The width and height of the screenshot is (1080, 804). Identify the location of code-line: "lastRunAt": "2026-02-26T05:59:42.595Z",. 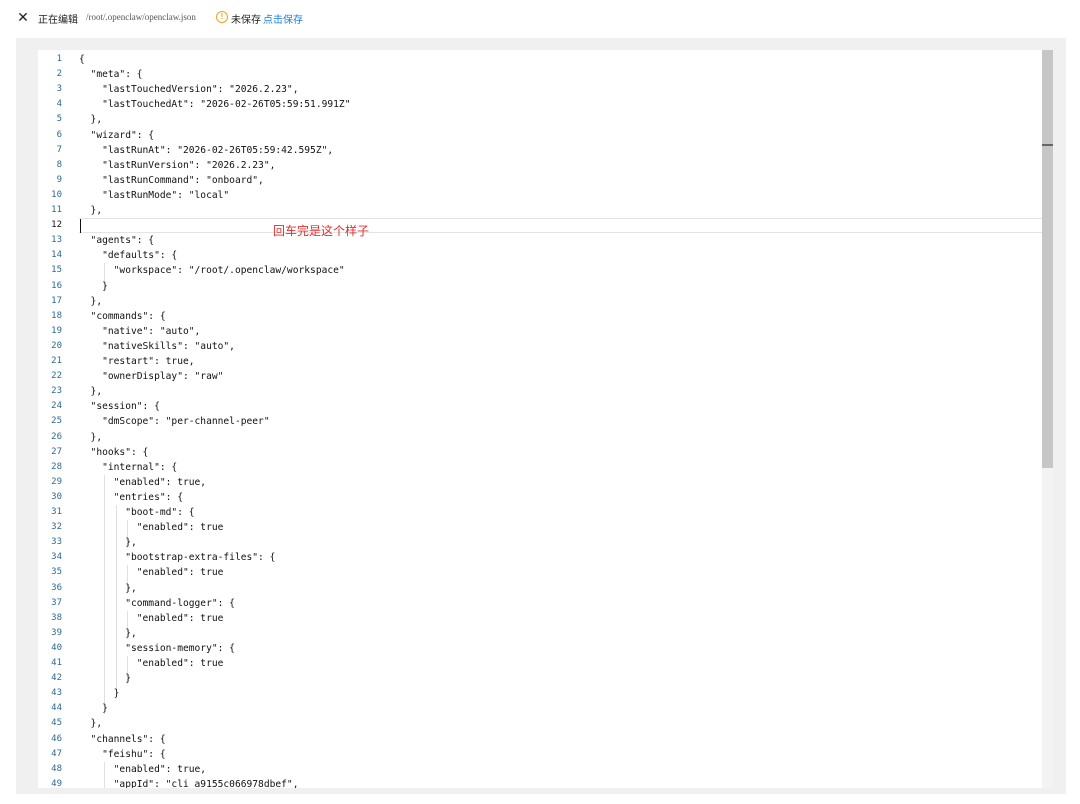
(206, 150).